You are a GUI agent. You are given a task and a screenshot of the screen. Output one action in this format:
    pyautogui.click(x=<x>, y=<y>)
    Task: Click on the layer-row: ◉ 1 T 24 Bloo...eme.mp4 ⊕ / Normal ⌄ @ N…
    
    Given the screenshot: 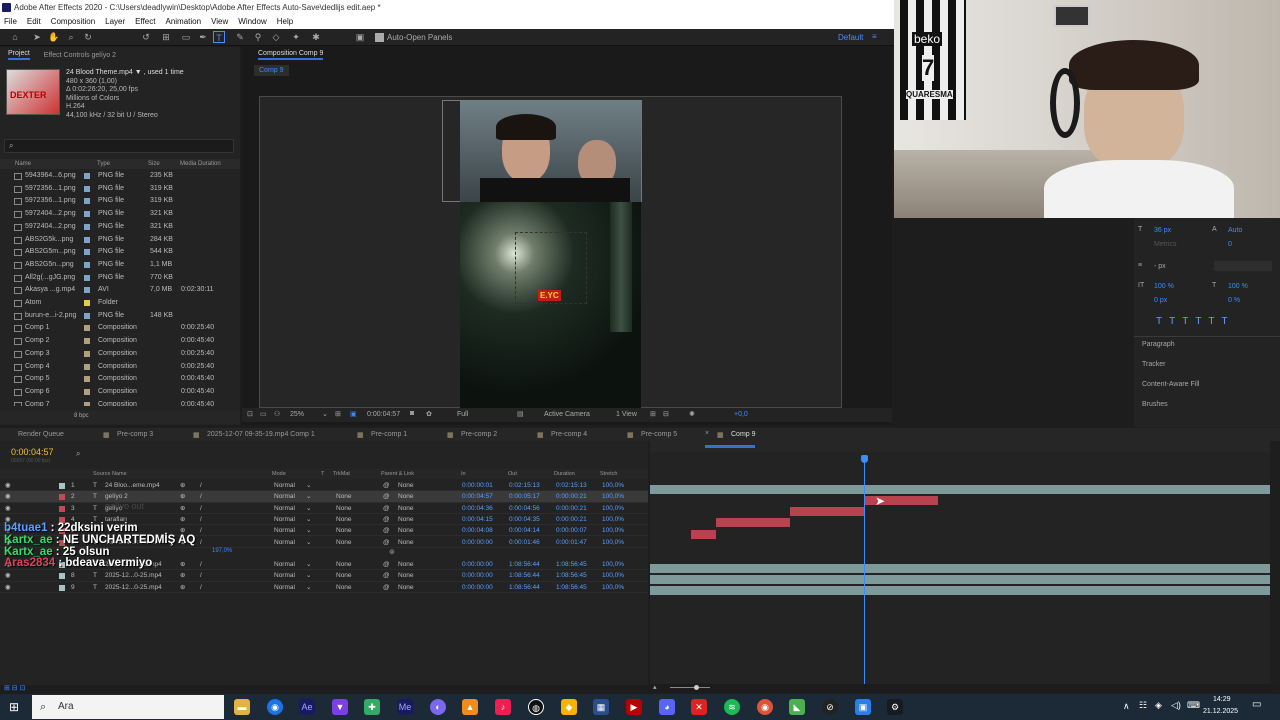 What is the action you would take?
    pyautogui.click(x=324, y=486)
    